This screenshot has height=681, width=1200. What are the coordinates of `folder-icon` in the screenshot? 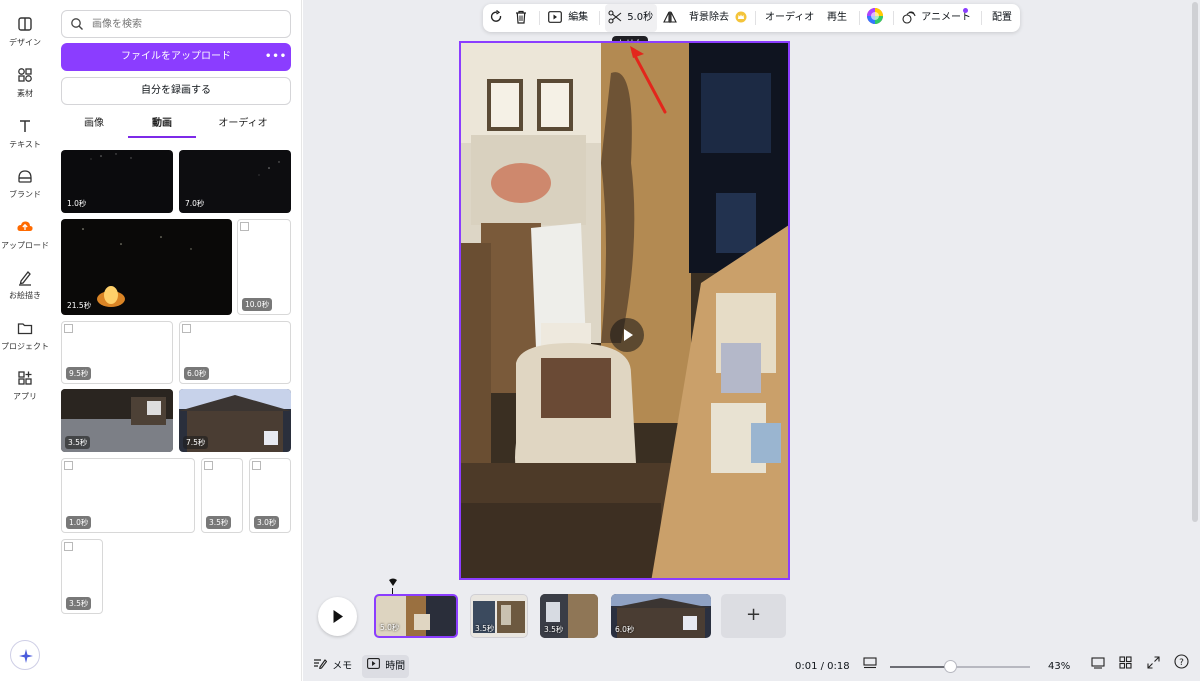 It's located at (25, 329).